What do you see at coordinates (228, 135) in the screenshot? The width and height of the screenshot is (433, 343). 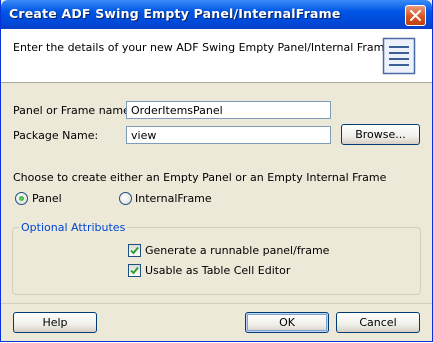 I see `package-name-input` at bounding box center [228, 135].